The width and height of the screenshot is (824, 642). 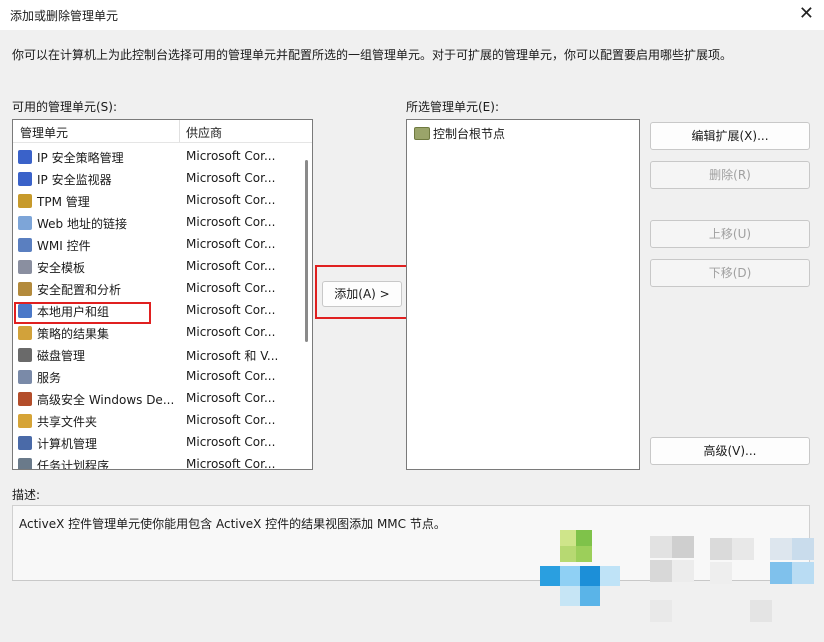 What do you see at coordinates (25, 443) in the screenshot?
I see `computer-management-icon` at bounding box center [25, 443].